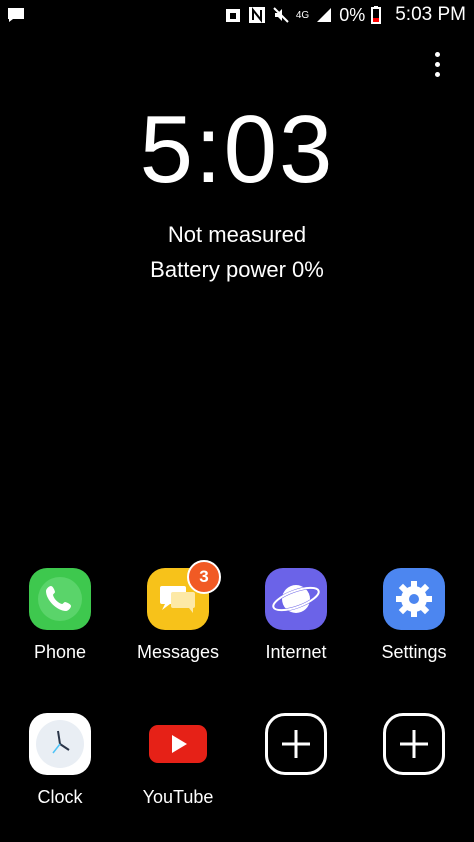 The image size is (474, 842). I want to click on steps-status: Not measured, so click(237, 234).